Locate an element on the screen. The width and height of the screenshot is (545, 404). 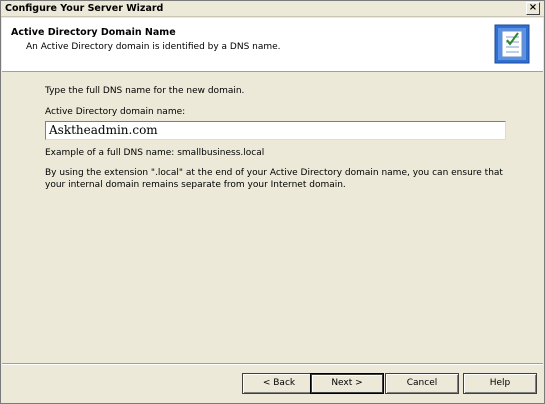
back-button: < Back is located at coordinates (279, 383).